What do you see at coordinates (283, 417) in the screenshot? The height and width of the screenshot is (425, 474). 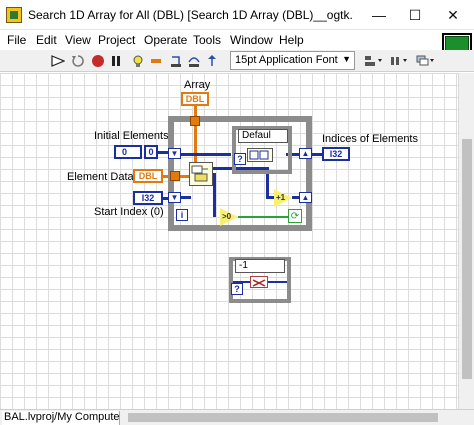 I see `horizontal-scroll-thumb` at bounding box center [283, 417].